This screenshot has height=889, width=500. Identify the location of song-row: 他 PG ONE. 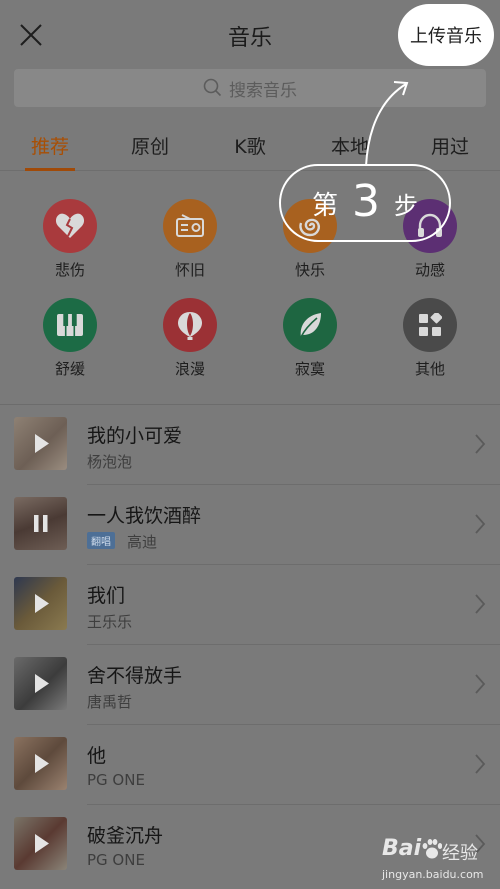
(250, 765).